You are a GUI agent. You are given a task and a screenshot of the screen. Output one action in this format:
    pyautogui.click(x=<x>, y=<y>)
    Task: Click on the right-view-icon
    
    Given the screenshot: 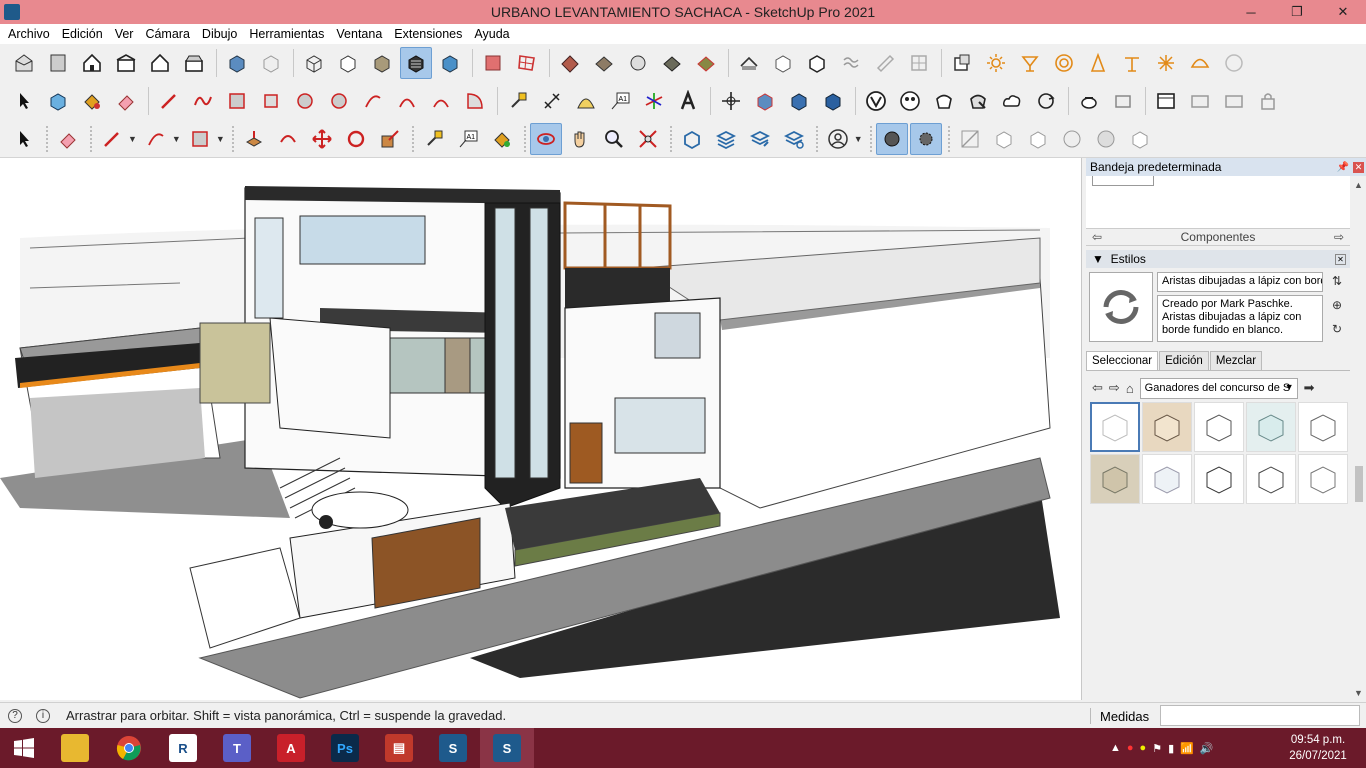 What is the action you would take?
    pyautogui.click(x=126, y=63)
    